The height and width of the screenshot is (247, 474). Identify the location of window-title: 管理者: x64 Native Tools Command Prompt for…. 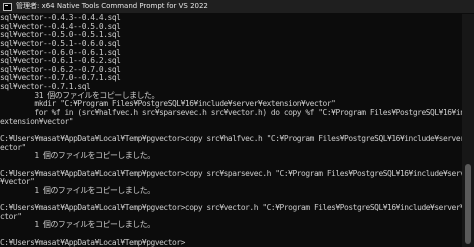
(112, 6).